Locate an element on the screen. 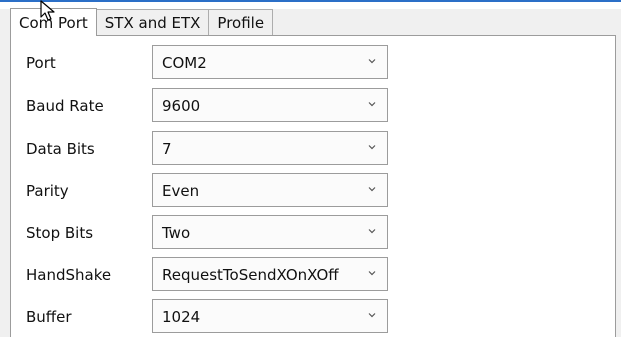 Image resolution: width=621 pixels, height=337 pixels. setting-row-port: Port COM2 is located at coordinates (313, 62).